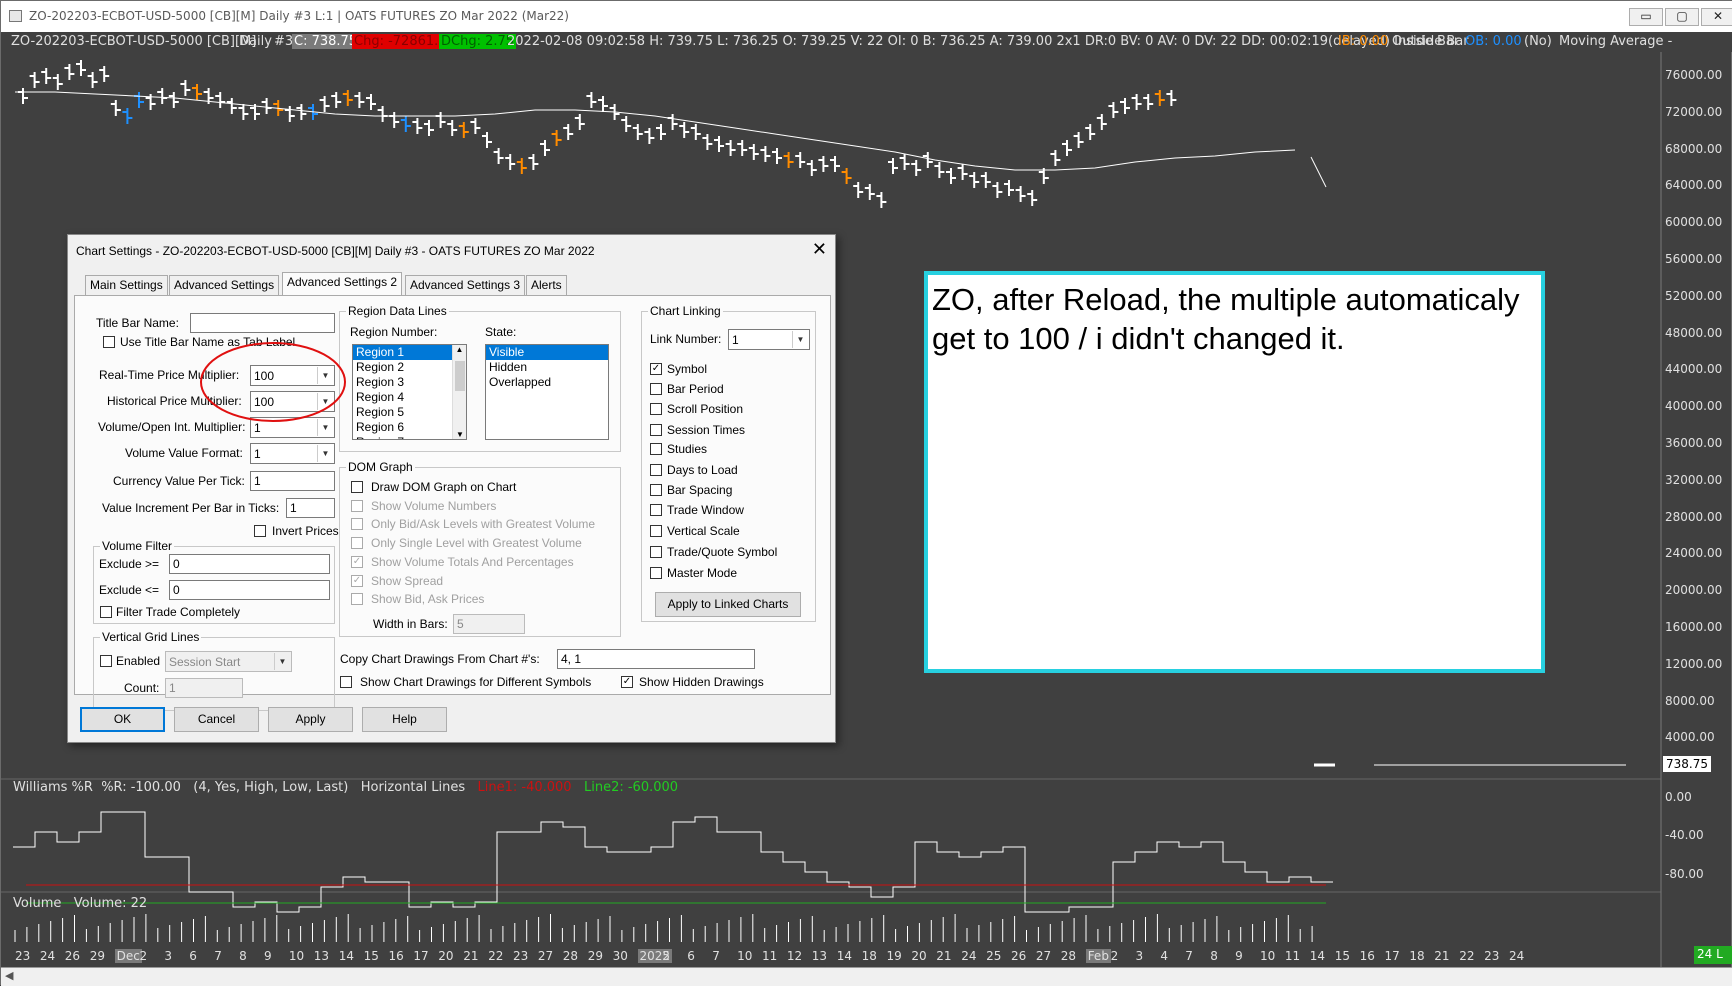 The width and height of the screenshot is (1732, 986). What do you see at coordinates (459, 434) in the screenshot?
I see `scroll-down-icon: ▼` at bounding box center [459, 434].